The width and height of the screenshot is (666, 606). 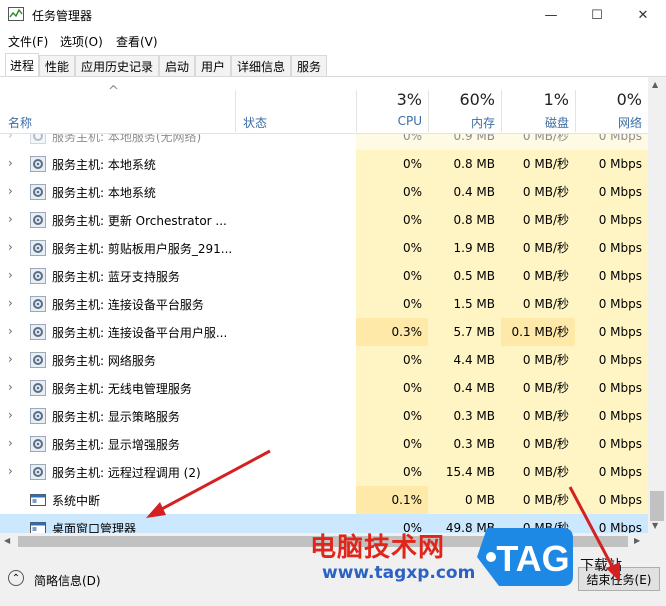 I want to click on column-disk: 磁盘, so click(x=535, y=122).